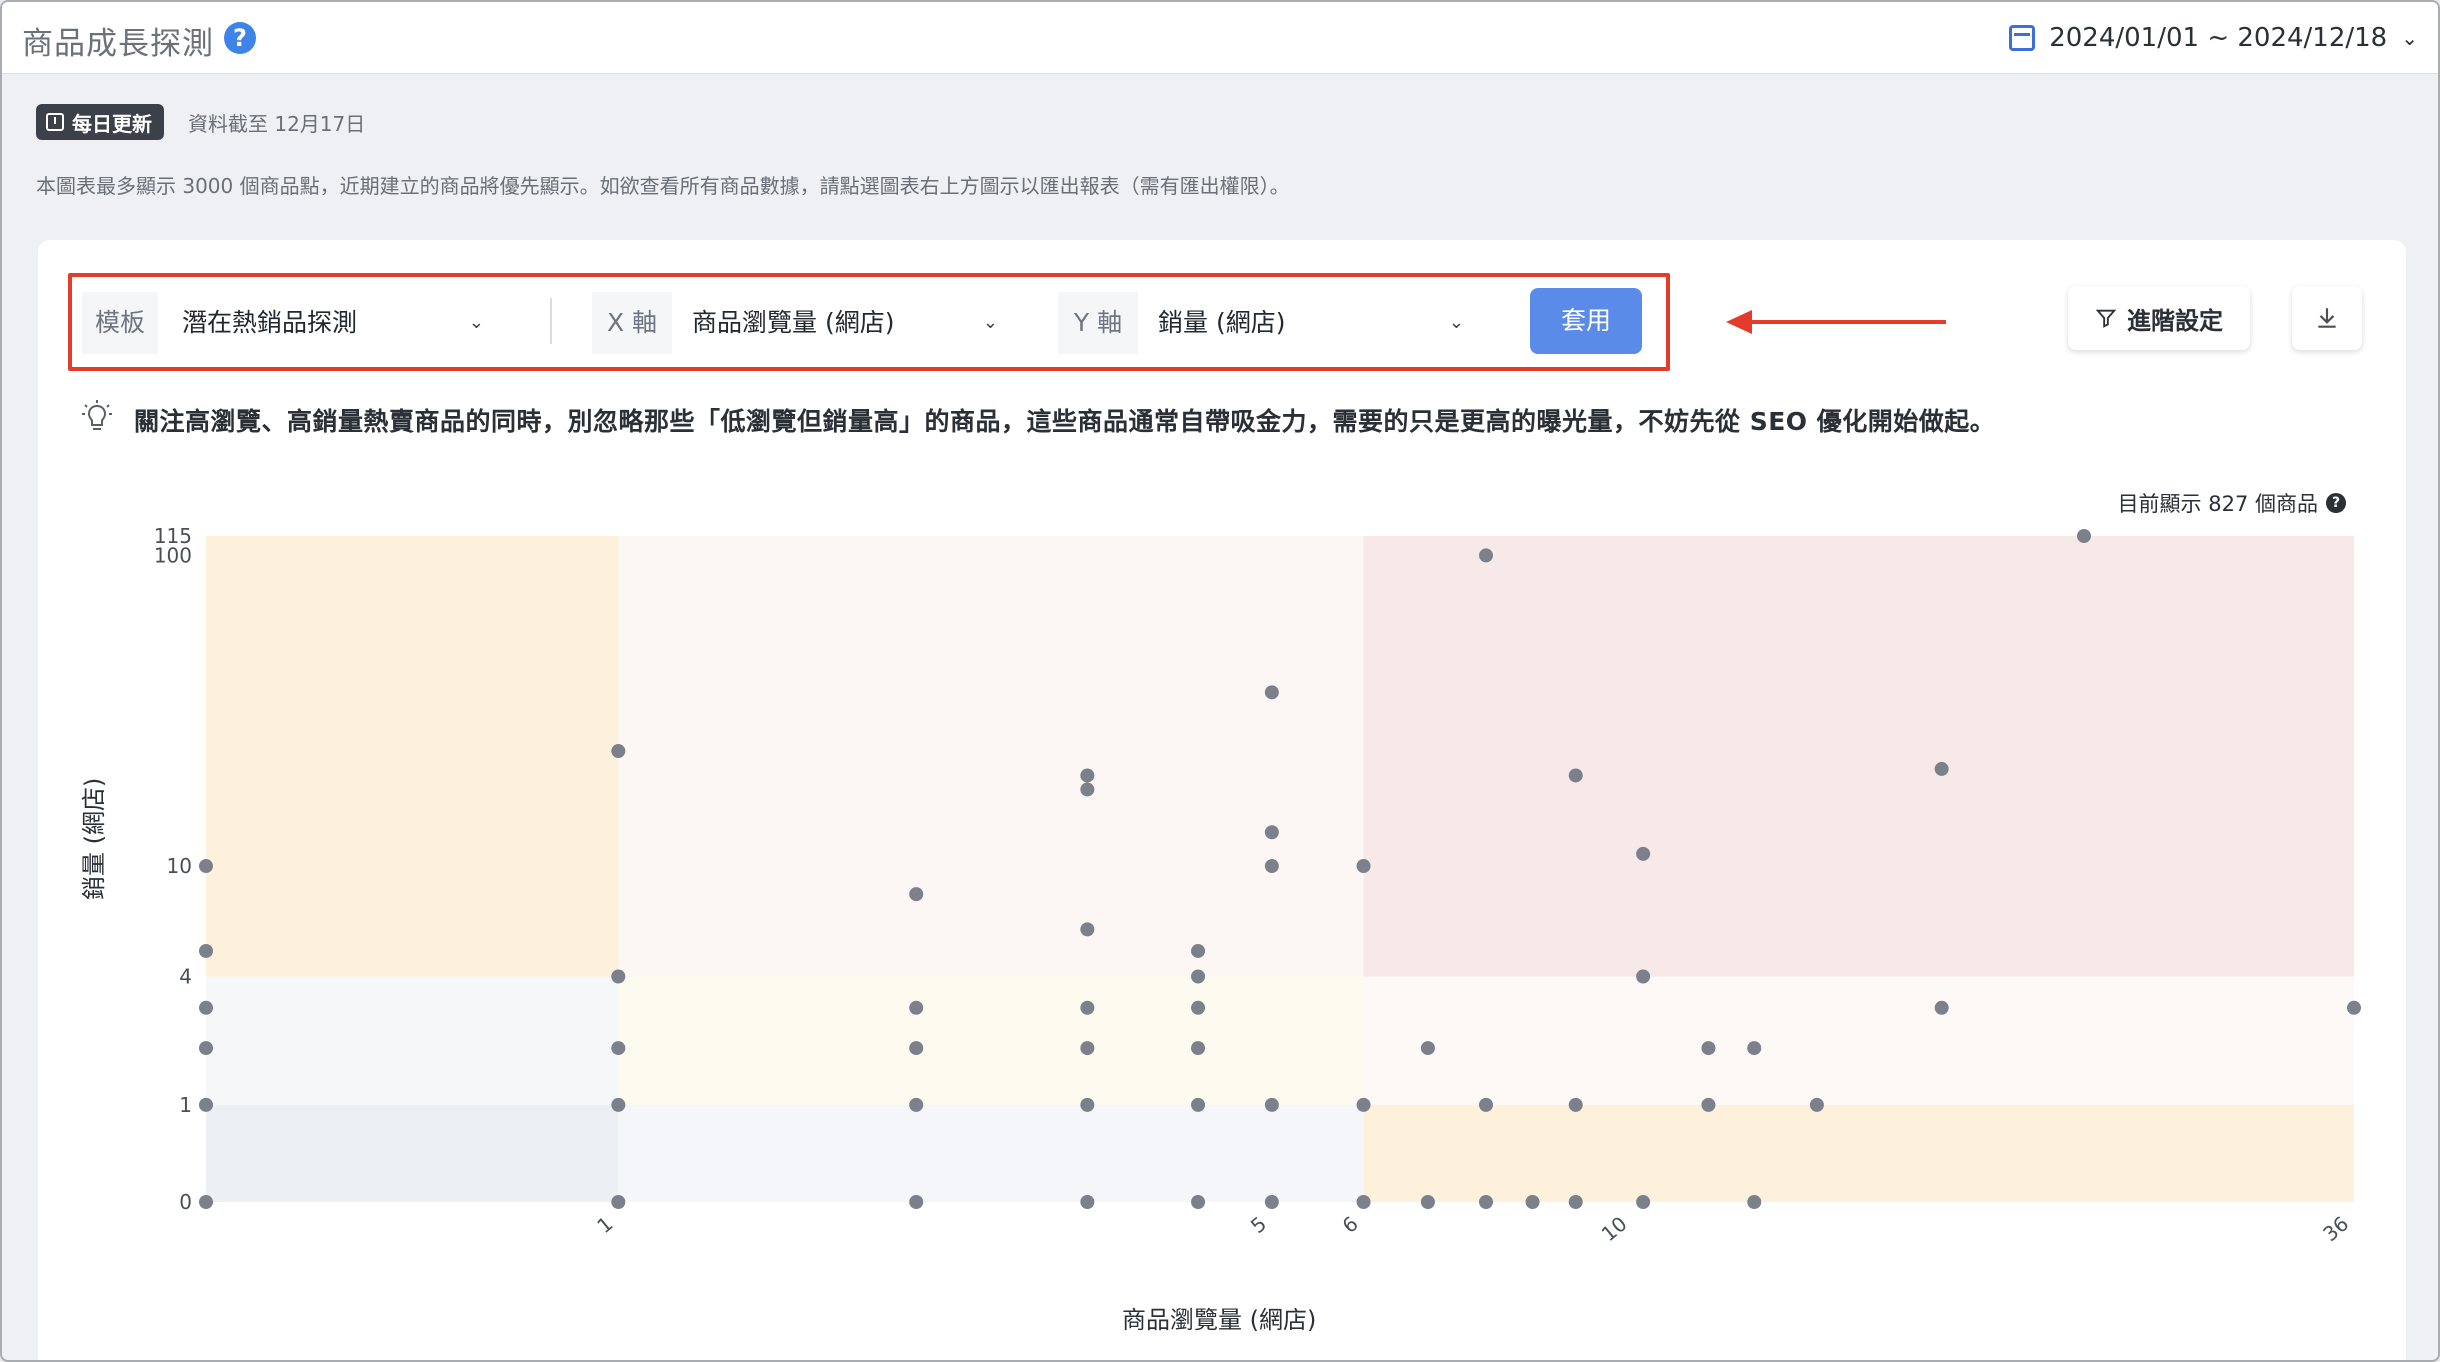 The image size is (2440, 1362). Describe the element at coordinates (604, 1224) in the screenshot. I see `x-tick-label: 1` at that location.